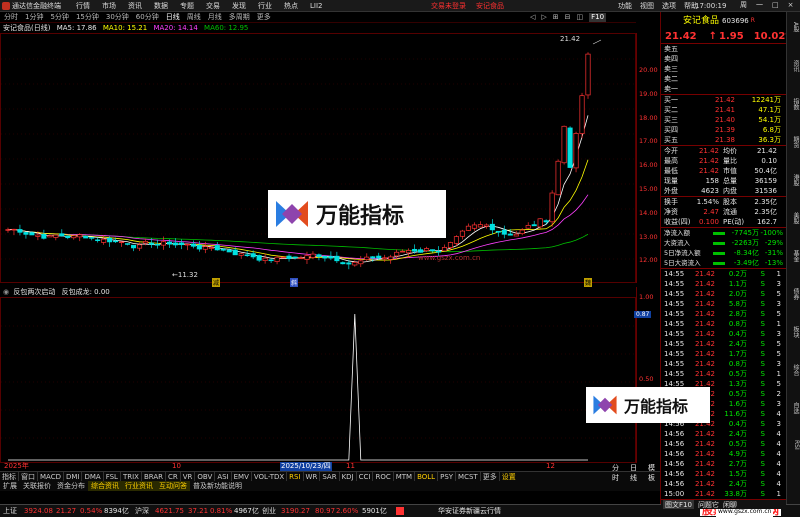 Image resolution: width=800 pixels, height=517 pixels. I want to click on view-tab: 模板, so click(654, 473).